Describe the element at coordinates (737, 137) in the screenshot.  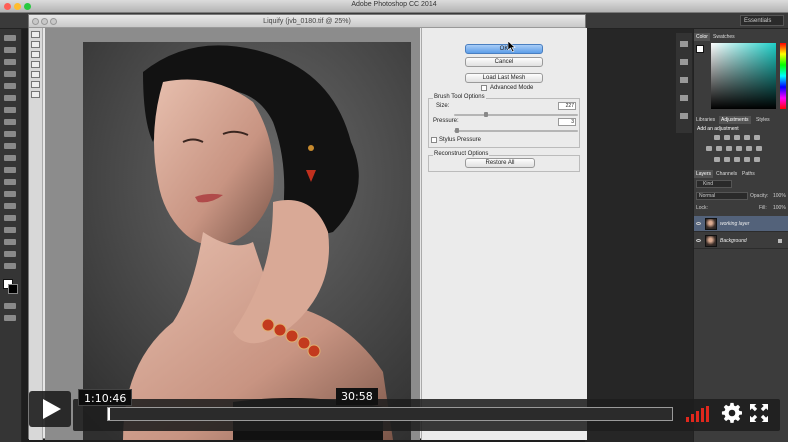
I see `curves-adjust-icon` at that location.